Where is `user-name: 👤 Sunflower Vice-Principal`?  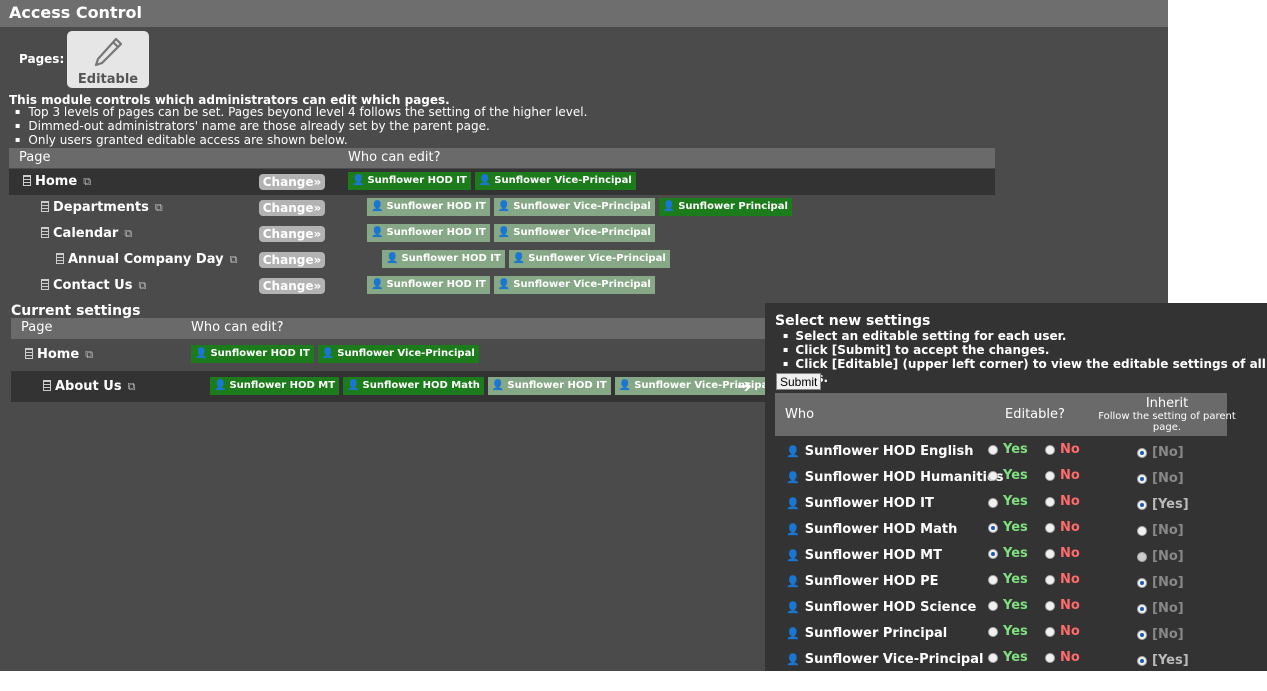
user-name: 👤 Sunflower Vice-Principal is located at coordinates (884, 659).